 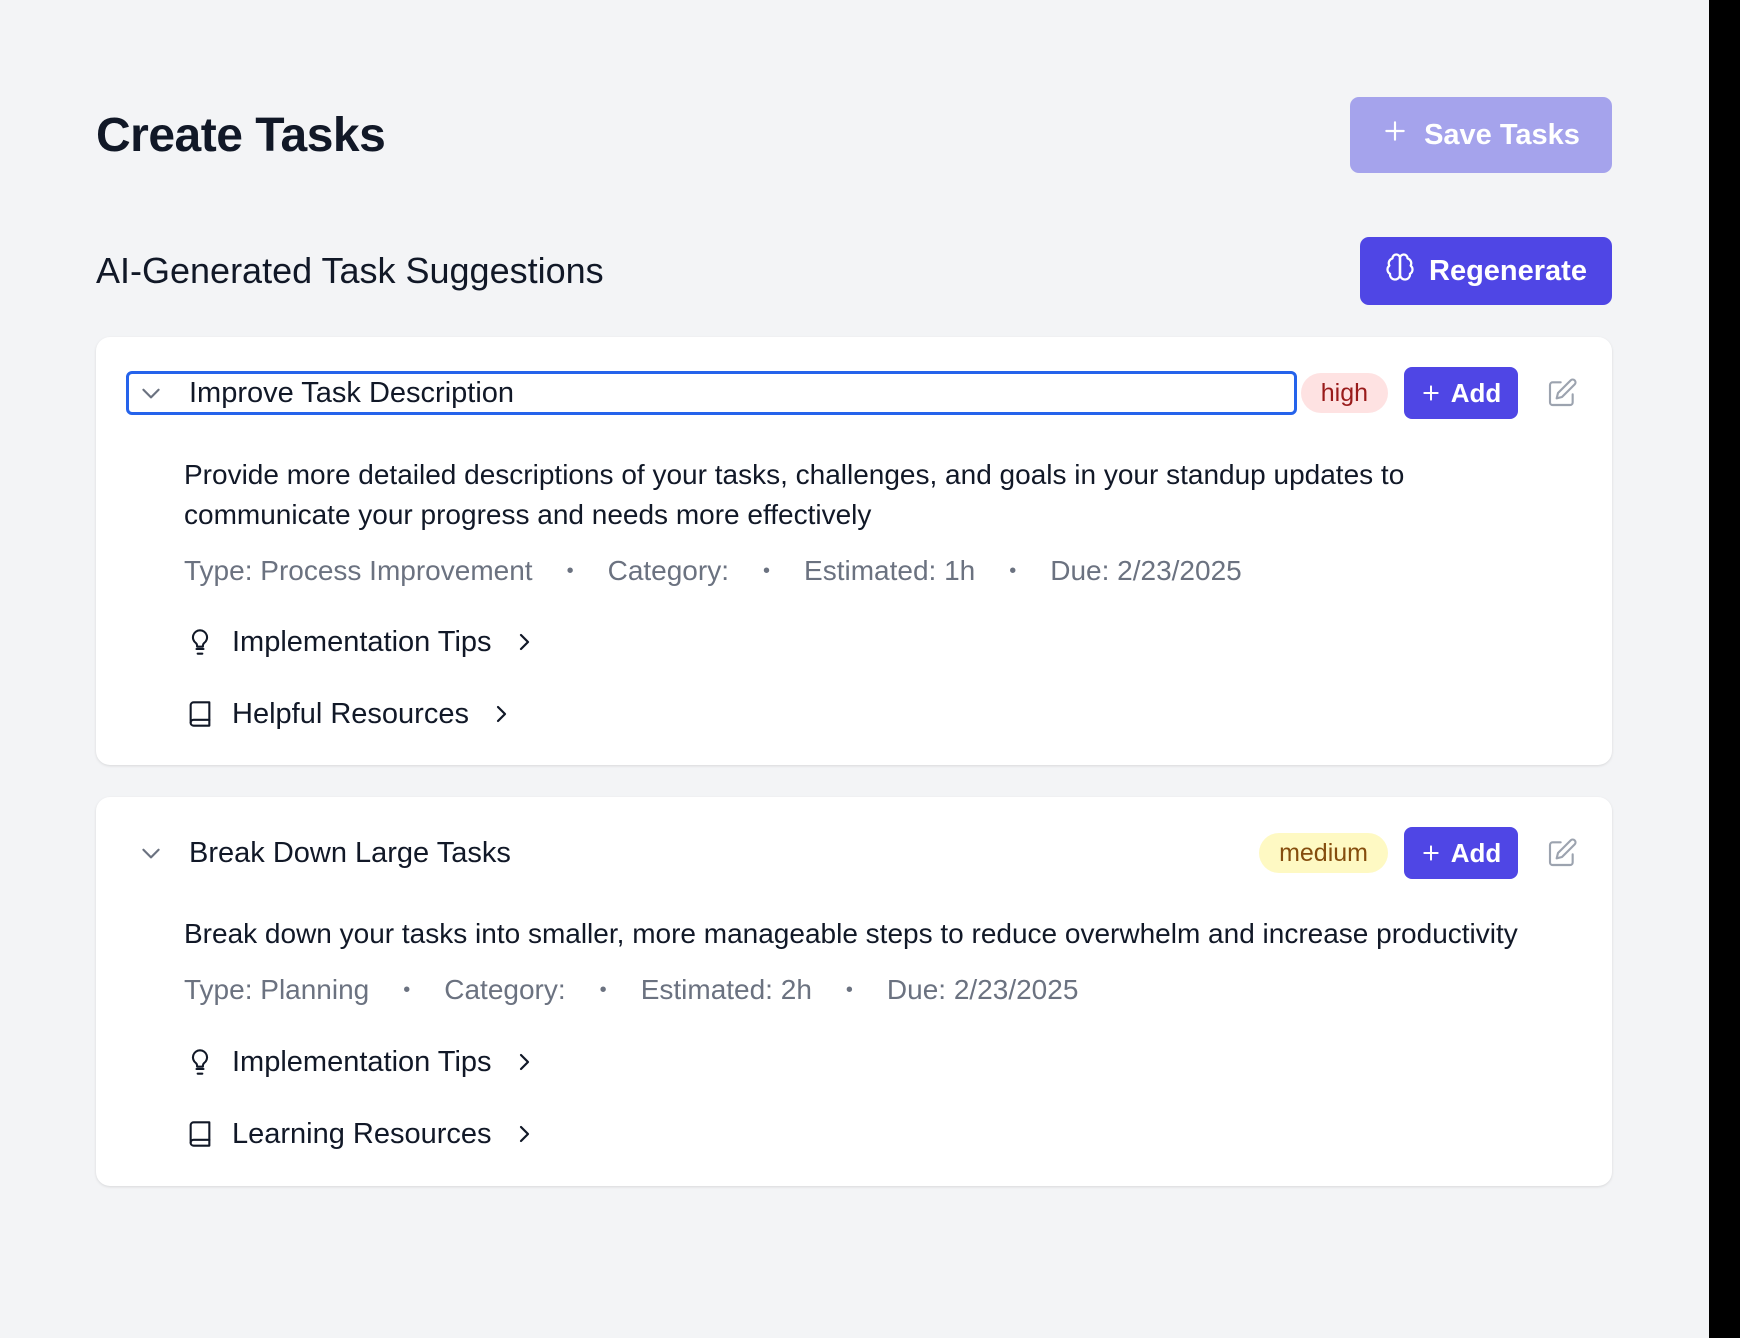 I want to click on task-type: Type: Planning, so click(x=277, y=989).